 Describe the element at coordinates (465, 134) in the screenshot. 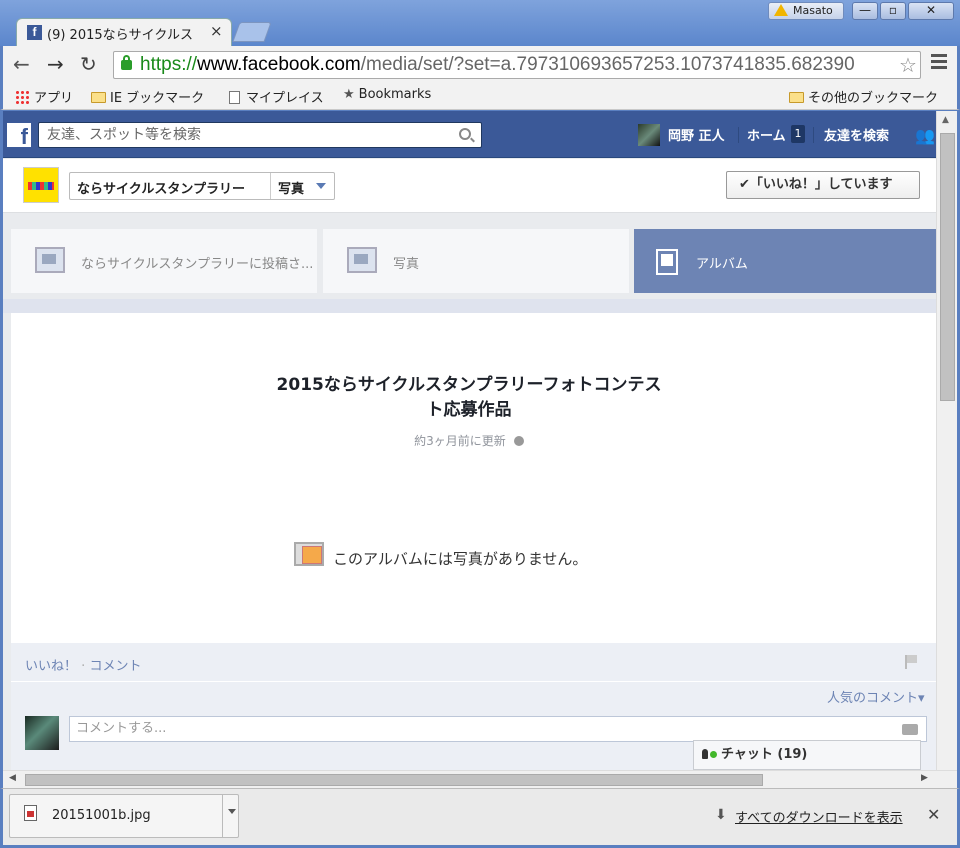

I see `search-icon` at that location.